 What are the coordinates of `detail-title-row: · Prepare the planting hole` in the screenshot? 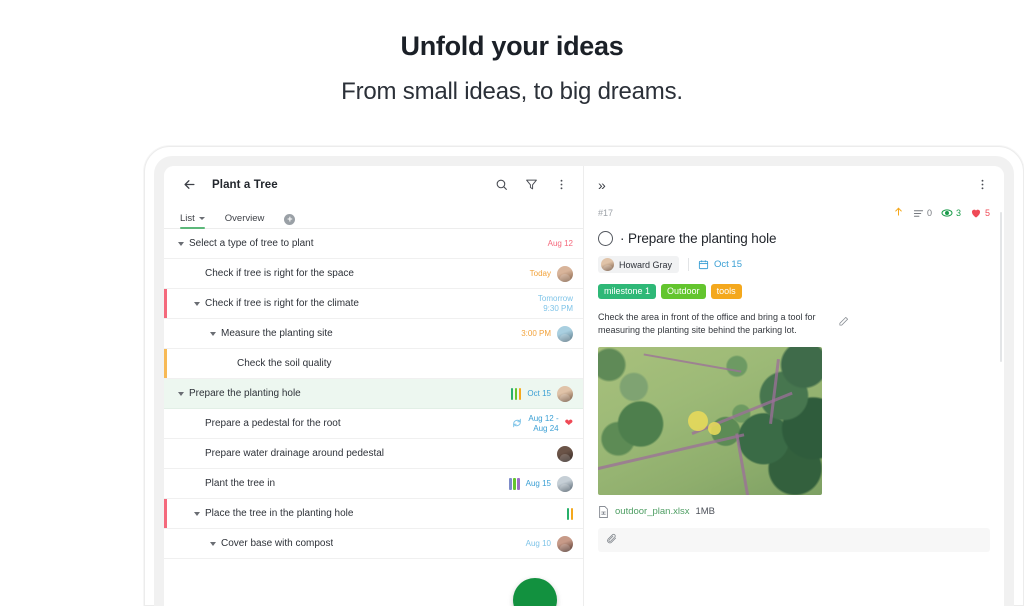 It's located at (794, 238).